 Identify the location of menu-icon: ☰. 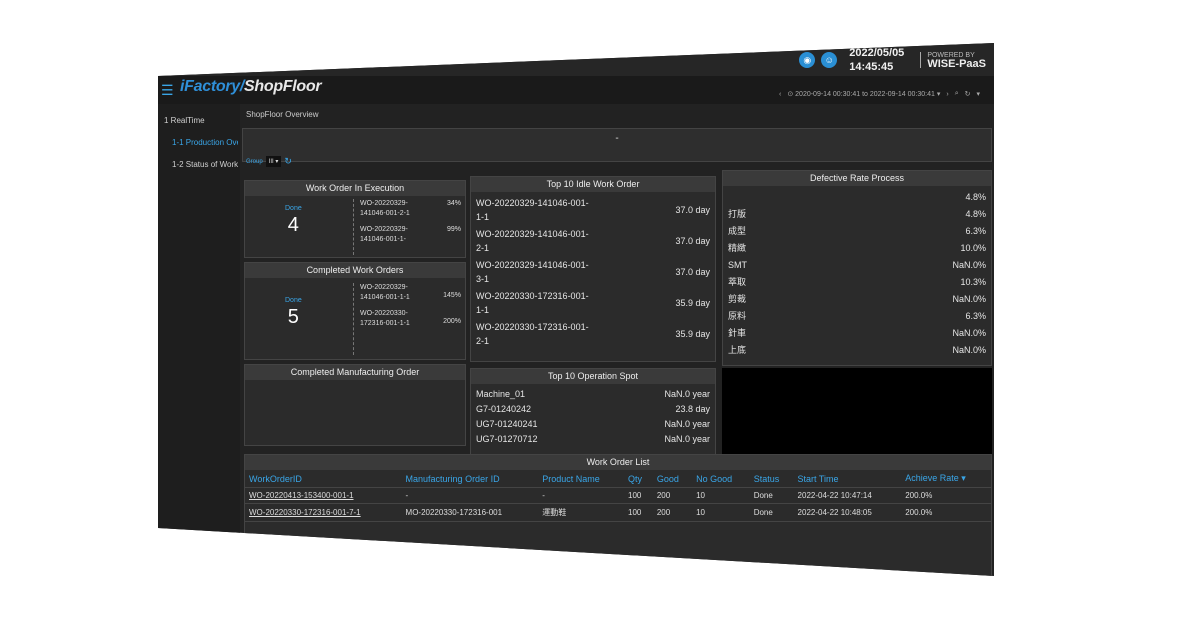
(167, 90).